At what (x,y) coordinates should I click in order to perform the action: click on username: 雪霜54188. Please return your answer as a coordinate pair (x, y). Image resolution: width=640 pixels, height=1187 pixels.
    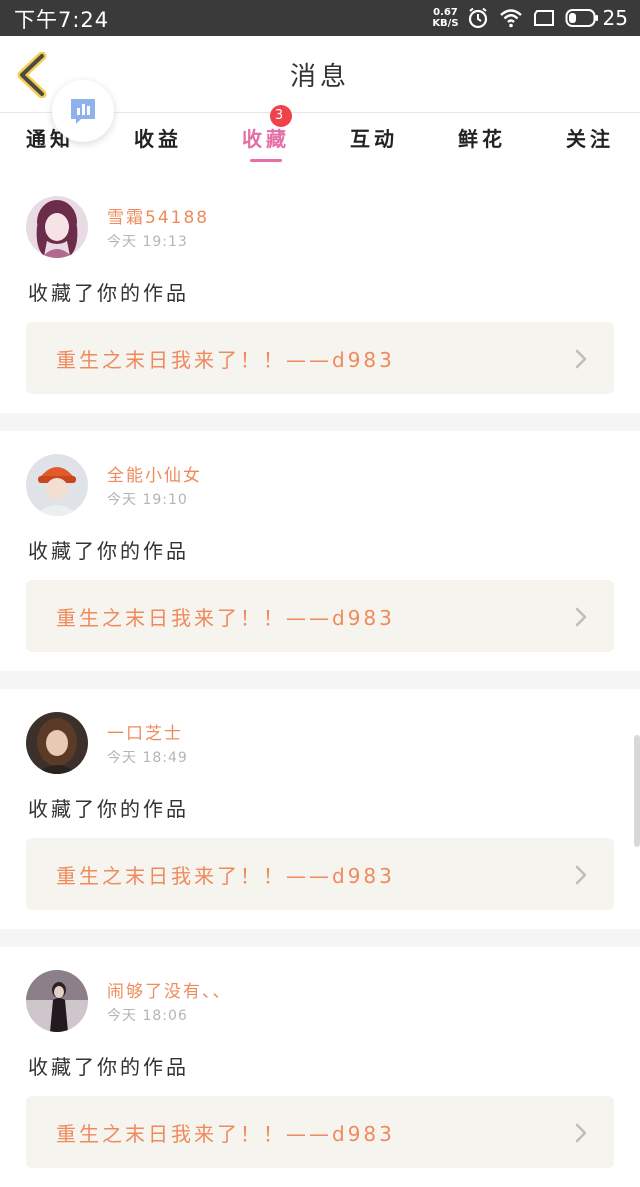
    Looking at the image, I should click on (158, 215).